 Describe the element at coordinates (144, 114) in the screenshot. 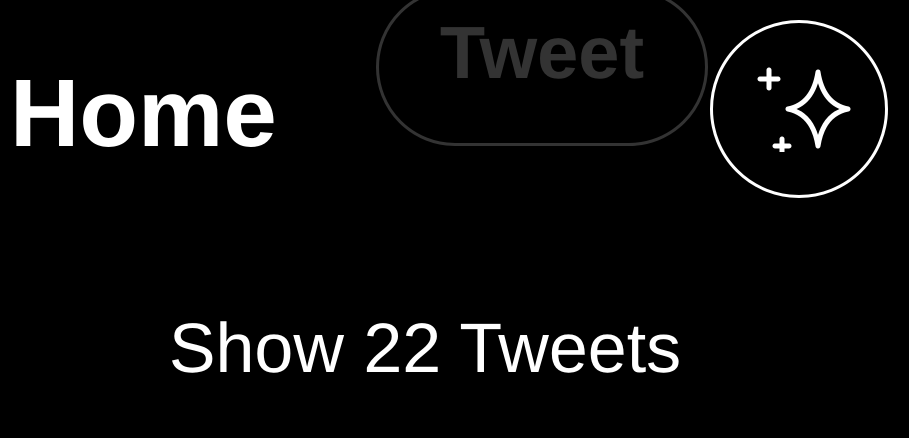

I see `page-title: Home` at that location.